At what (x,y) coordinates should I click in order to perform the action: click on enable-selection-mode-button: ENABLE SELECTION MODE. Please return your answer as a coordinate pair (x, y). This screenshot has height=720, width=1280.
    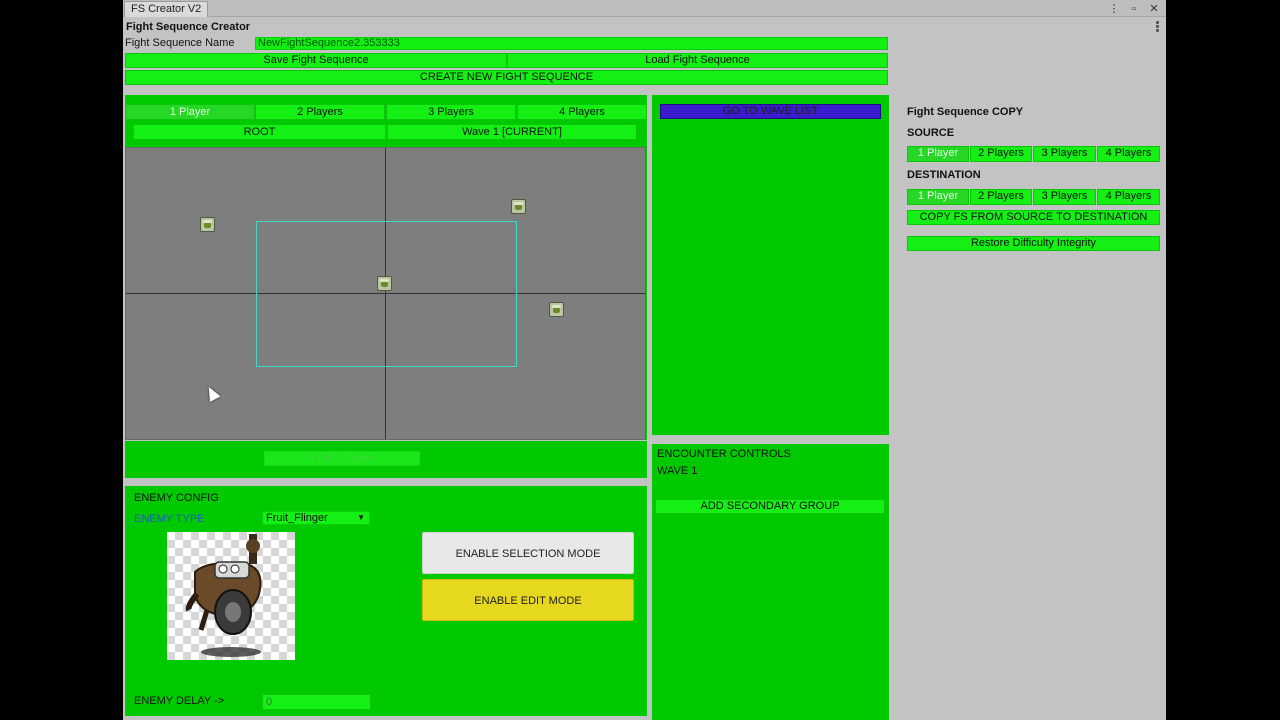
    Looking at the image, I should click on (528, 553).